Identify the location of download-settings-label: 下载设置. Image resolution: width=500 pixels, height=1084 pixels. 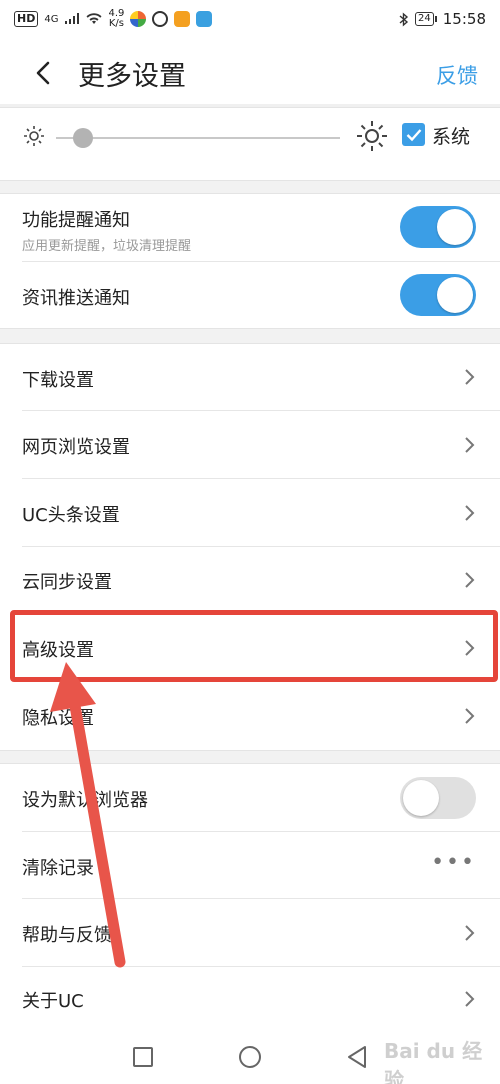
(58, 380).